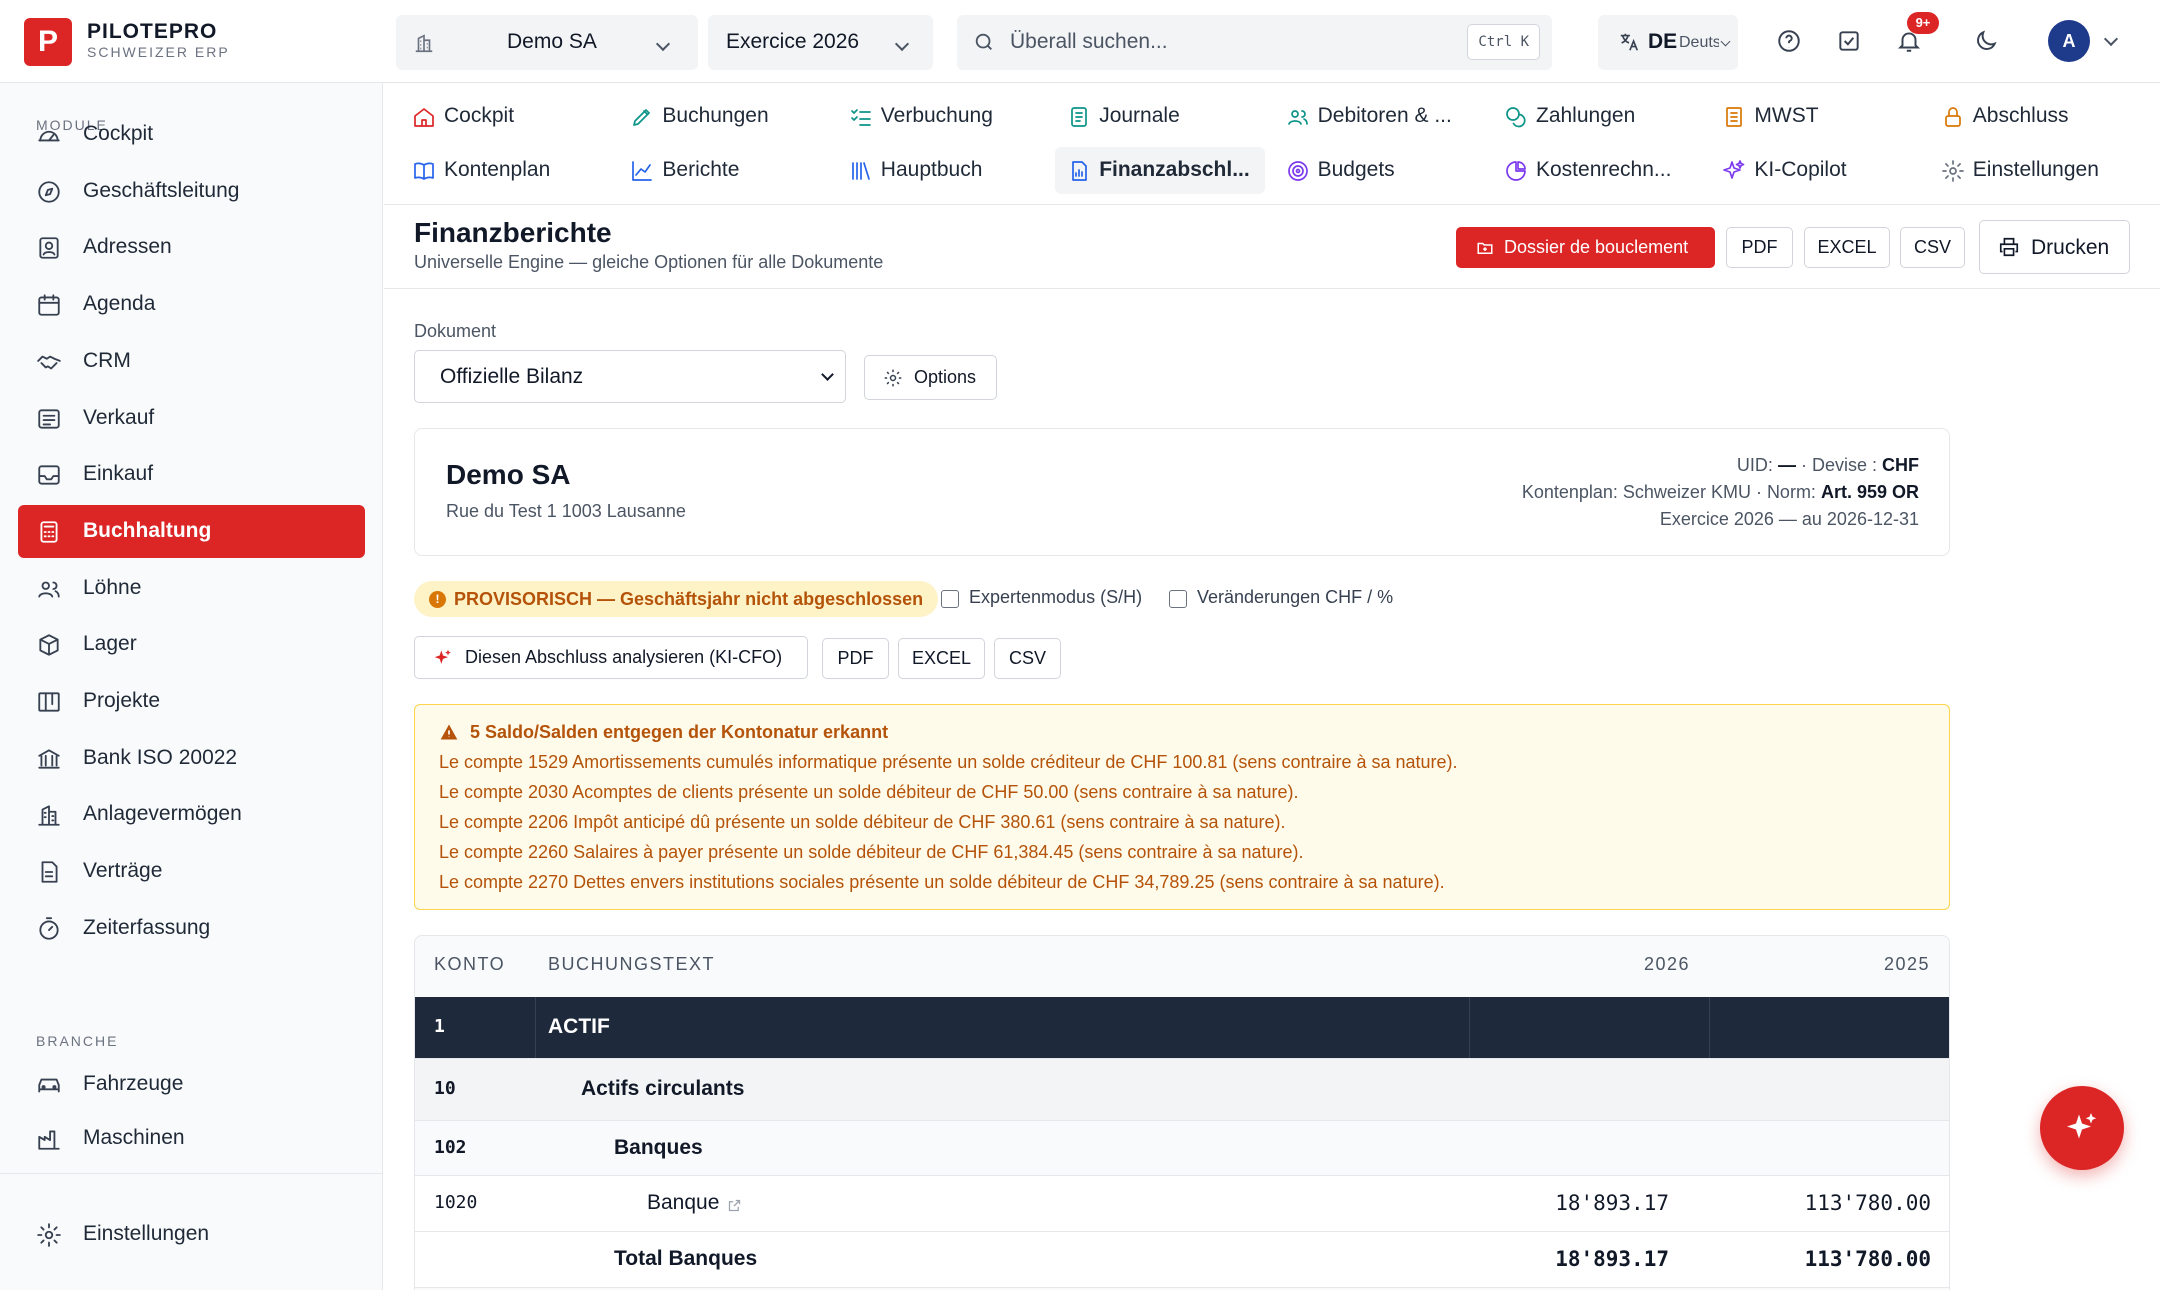  What do you see at coordinates (191, 701) in the screenshot?
I see `sidebar-item-projekte: Projekte` at bounding box center [191, 701].